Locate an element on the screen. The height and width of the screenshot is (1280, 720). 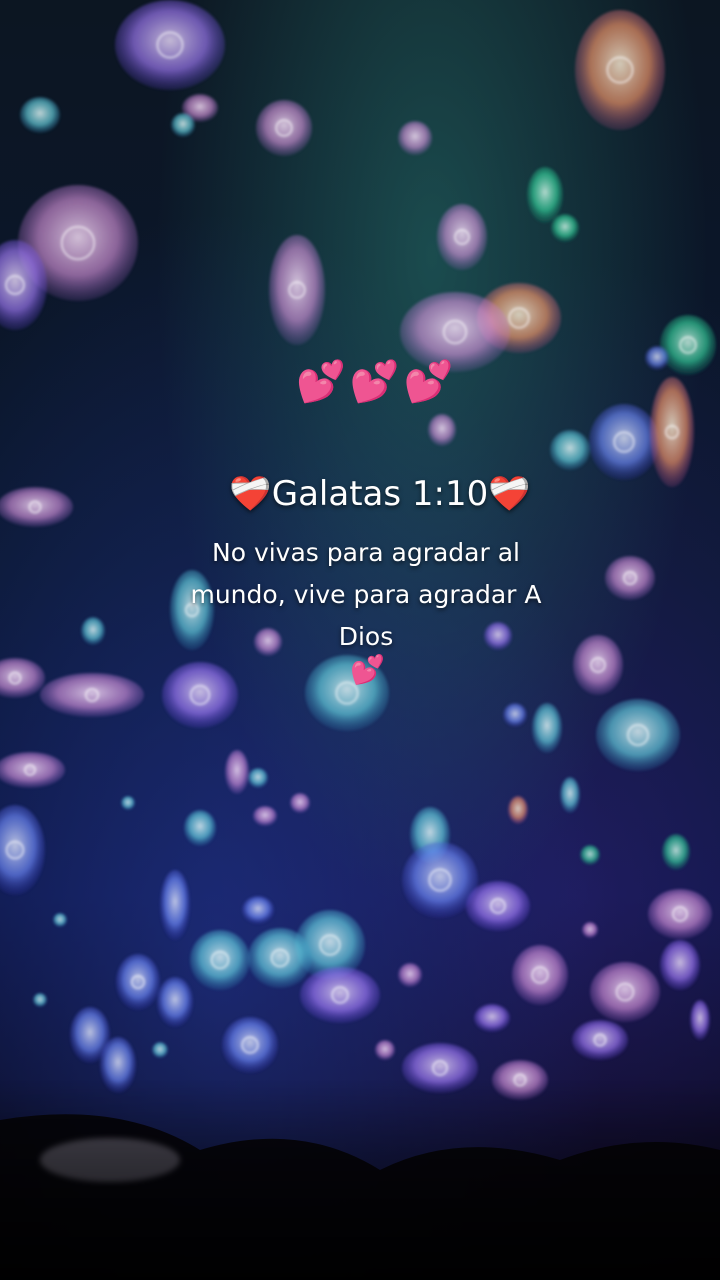
heart-emoji: 💕 is located at coordinates (367, 669).